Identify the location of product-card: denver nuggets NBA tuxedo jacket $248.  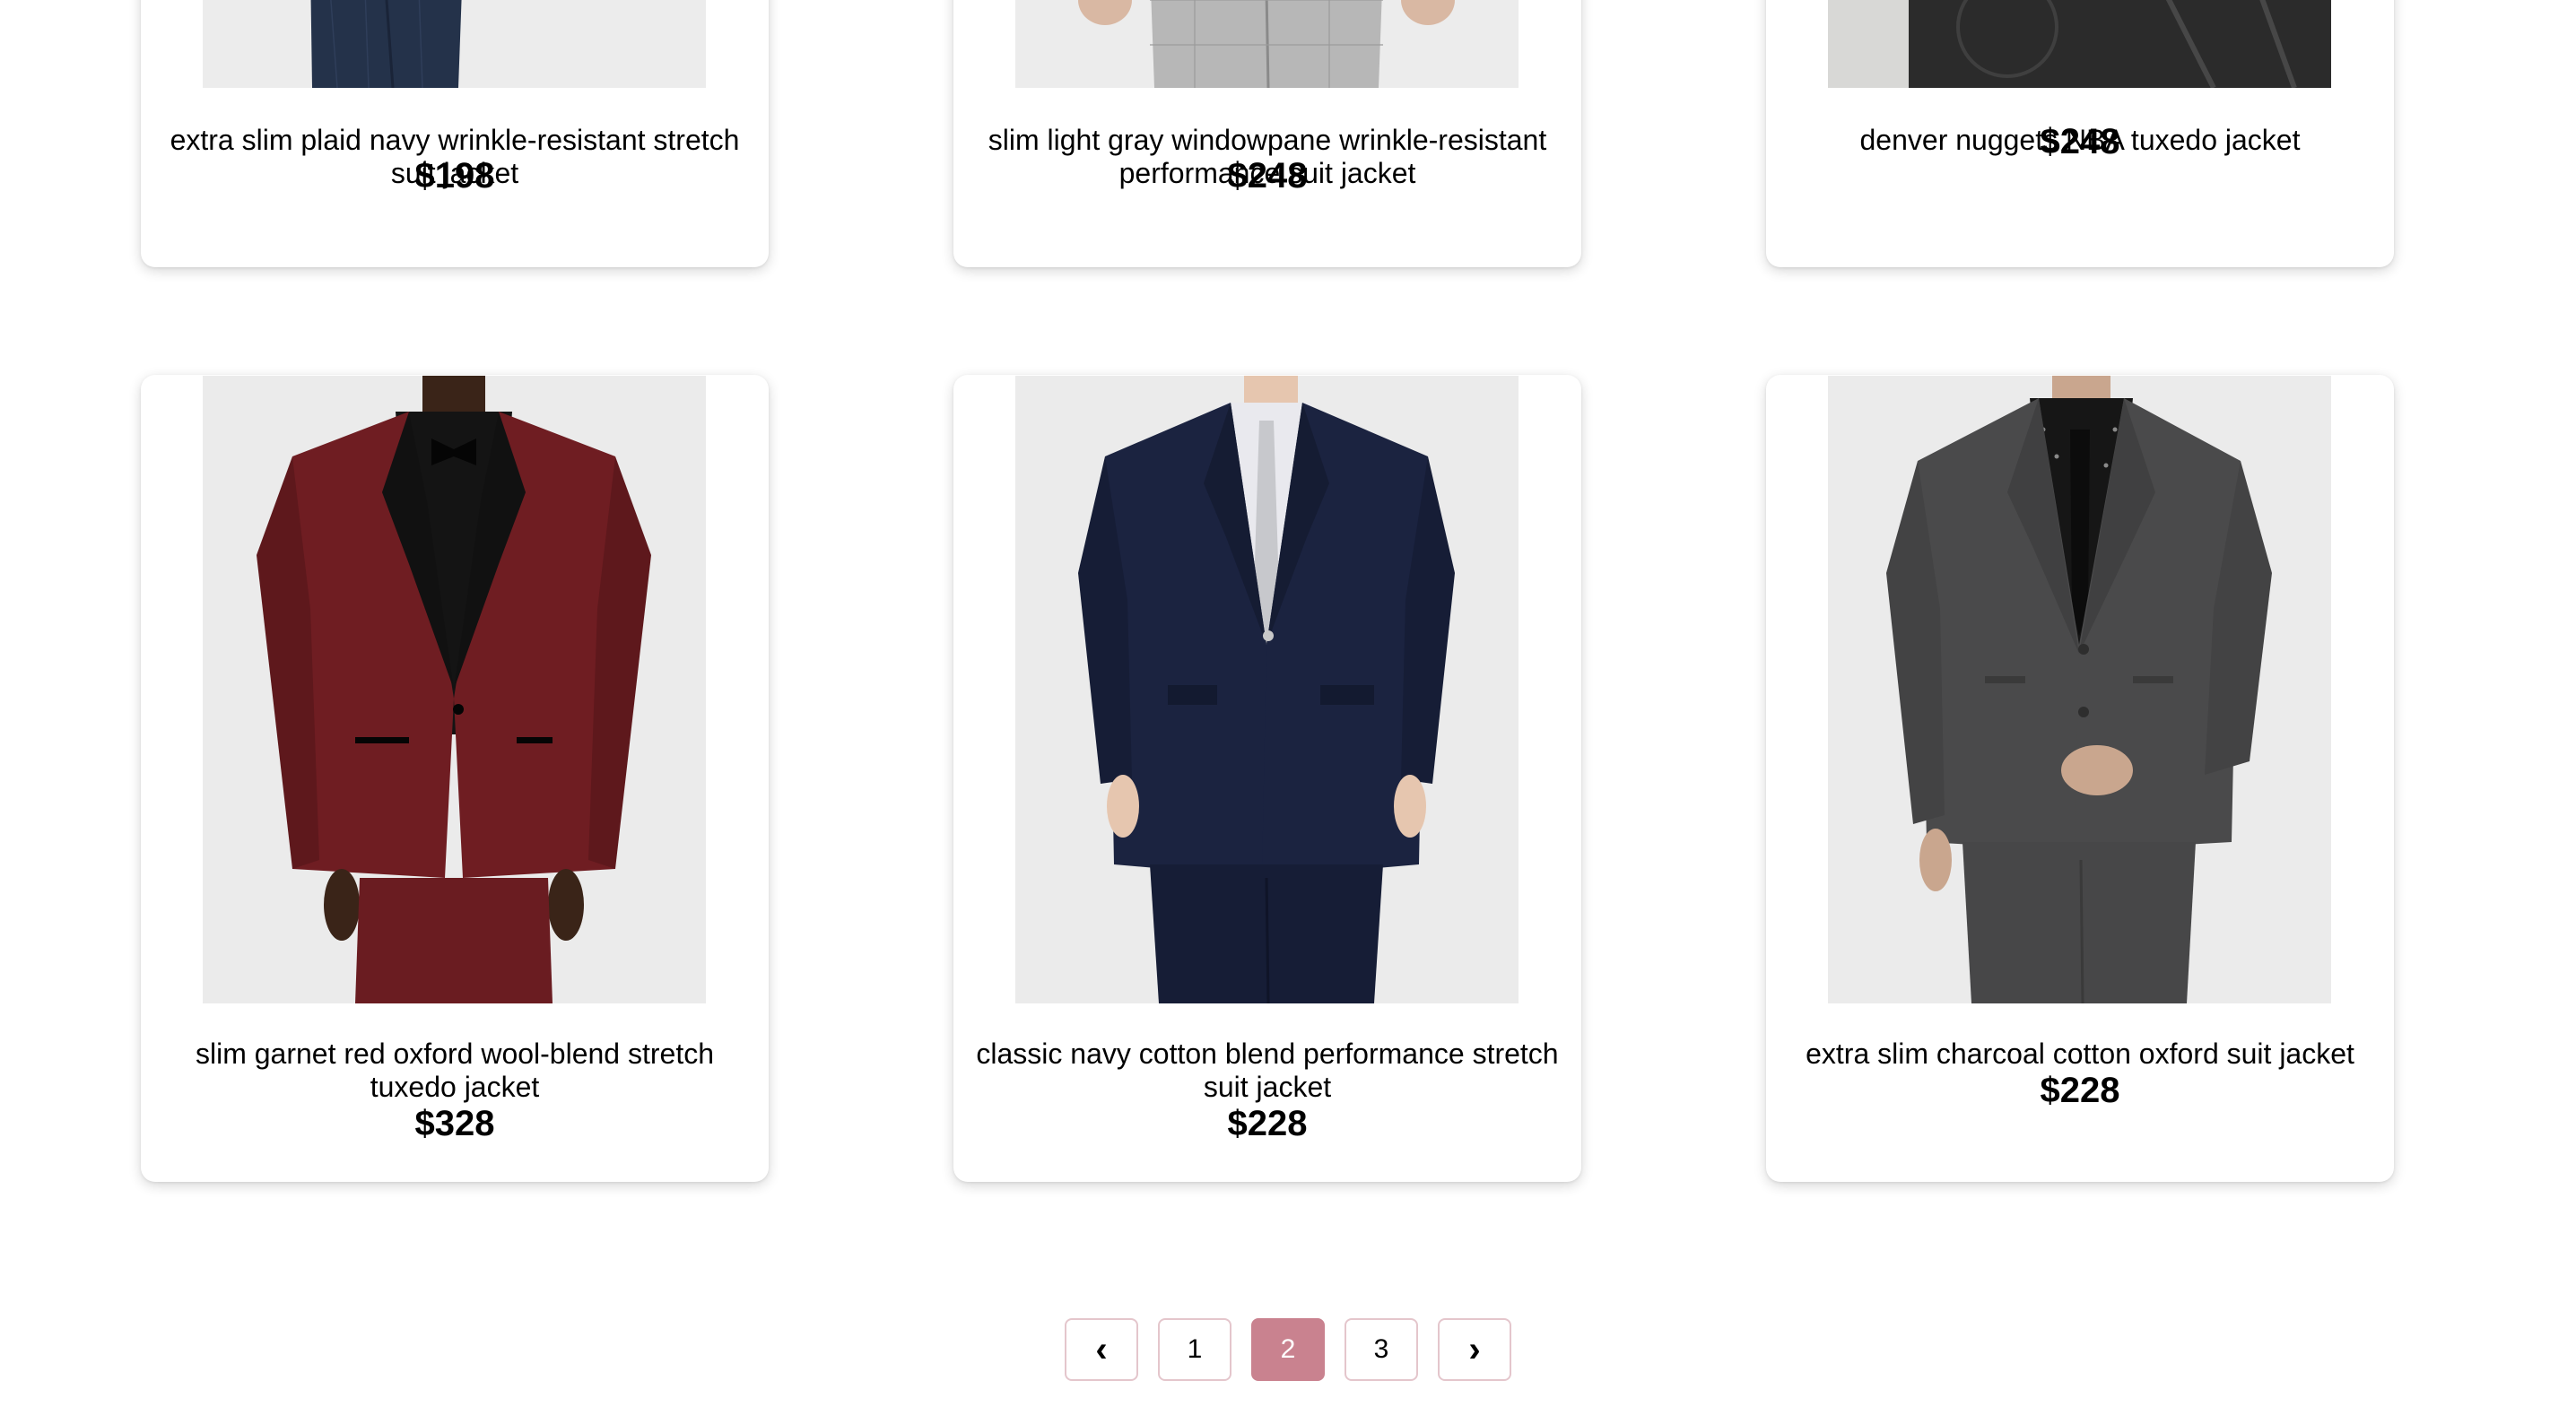
(2080, 133).